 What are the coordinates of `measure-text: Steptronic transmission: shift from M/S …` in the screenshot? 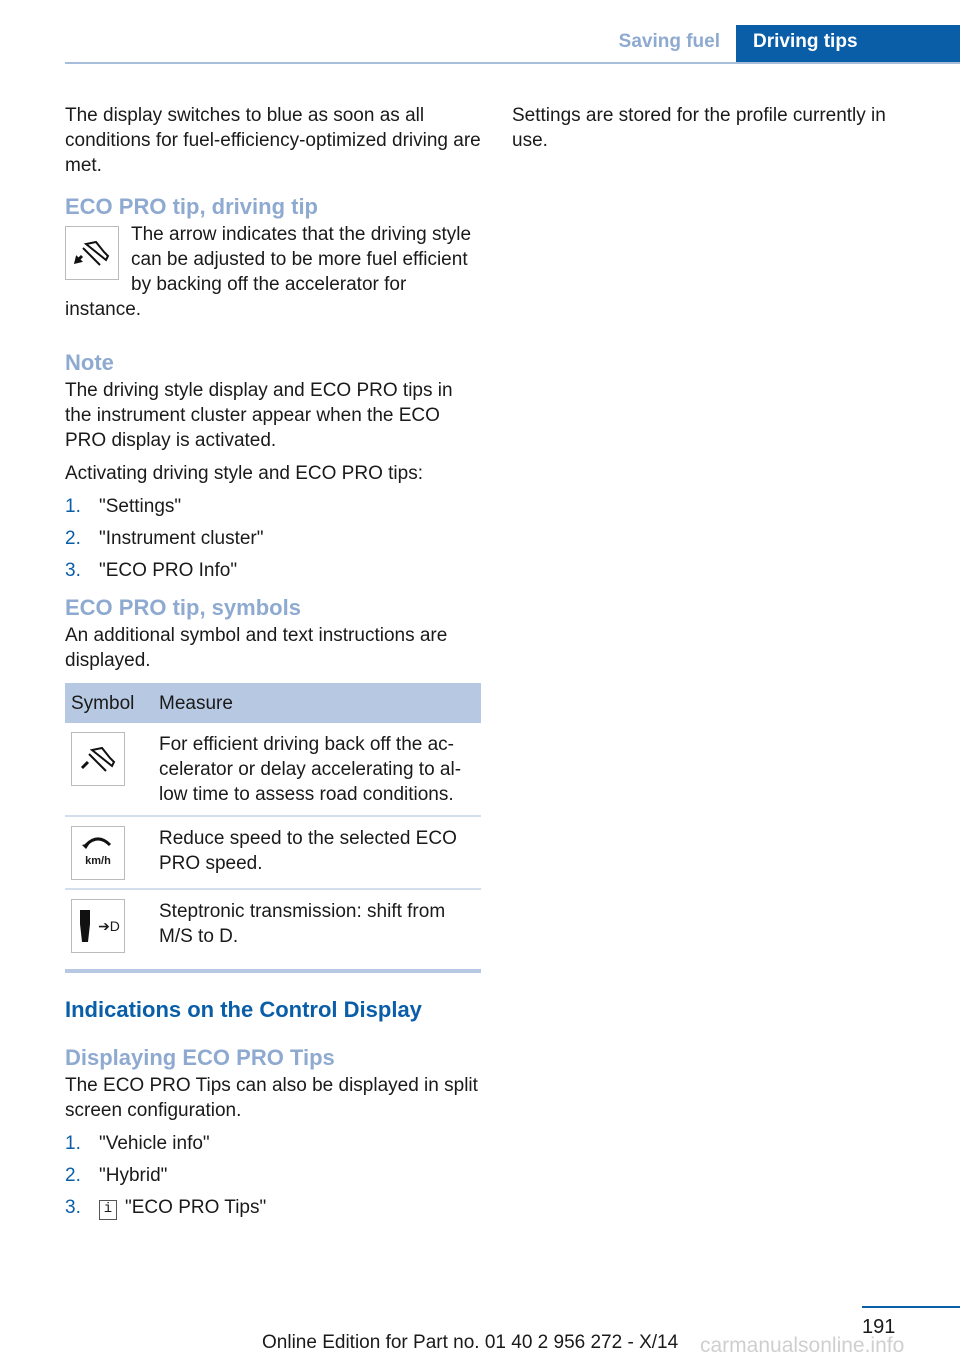 It's located at (302, 924).